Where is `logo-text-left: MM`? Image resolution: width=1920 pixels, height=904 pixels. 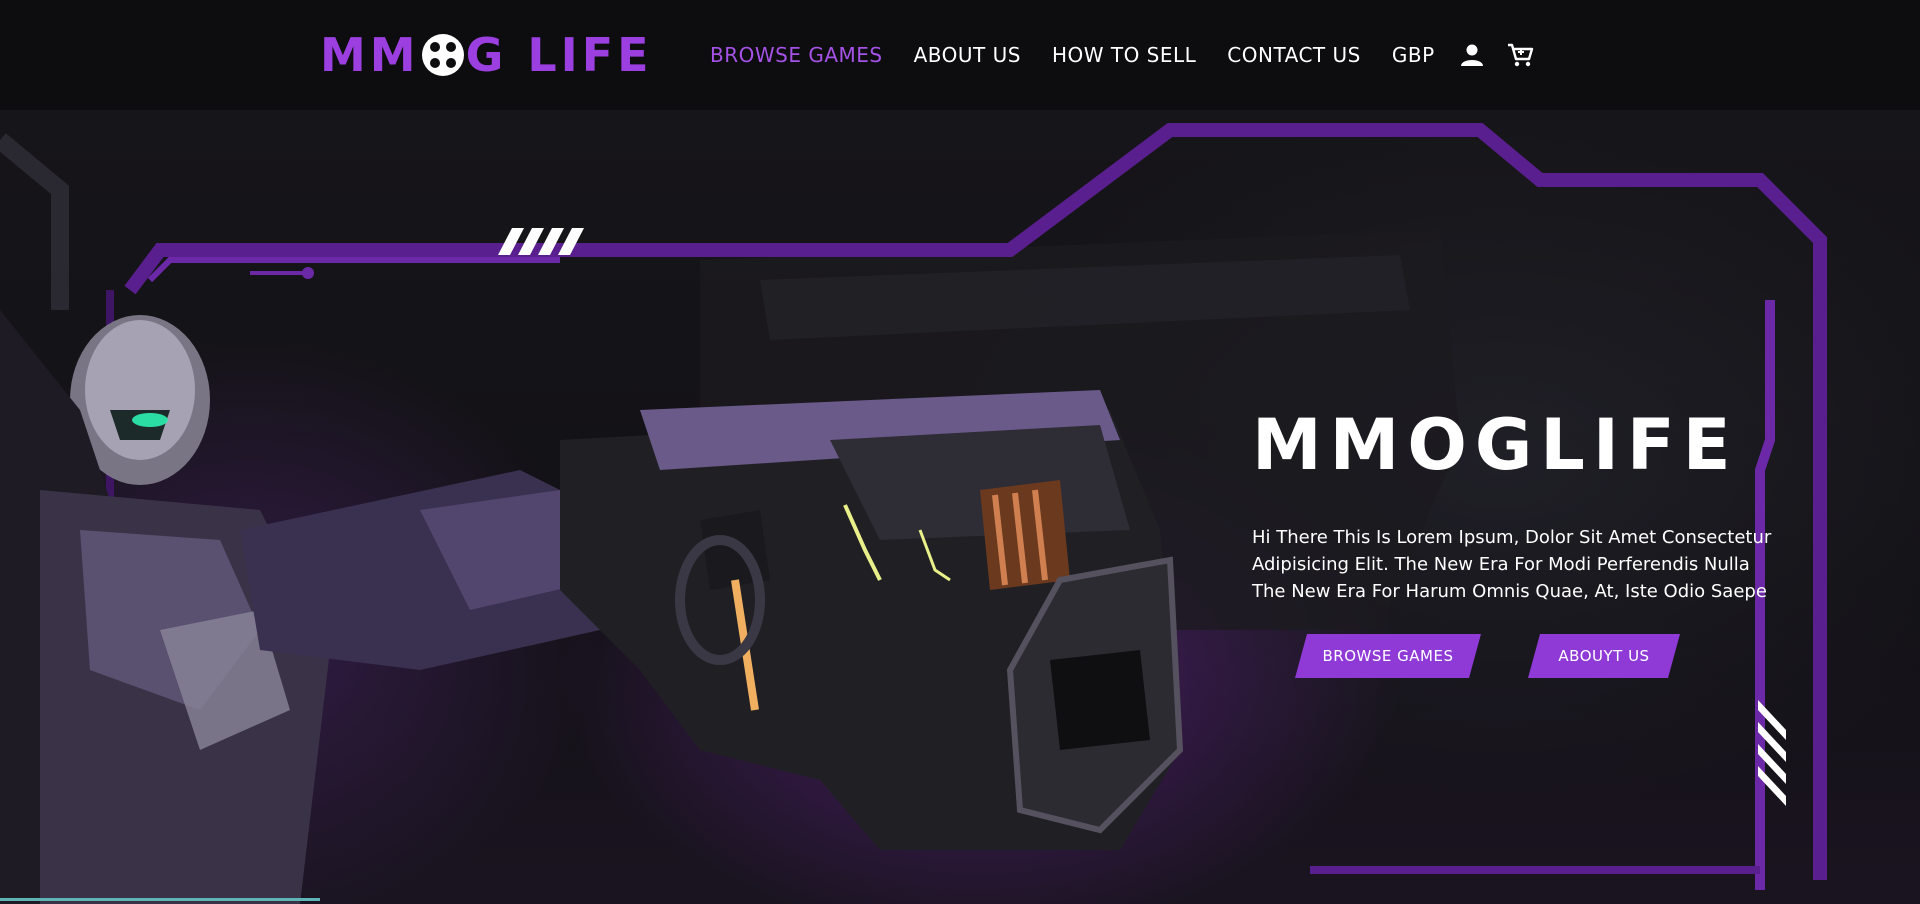 logo-text-left: MM is located at coordinates (370, 55).